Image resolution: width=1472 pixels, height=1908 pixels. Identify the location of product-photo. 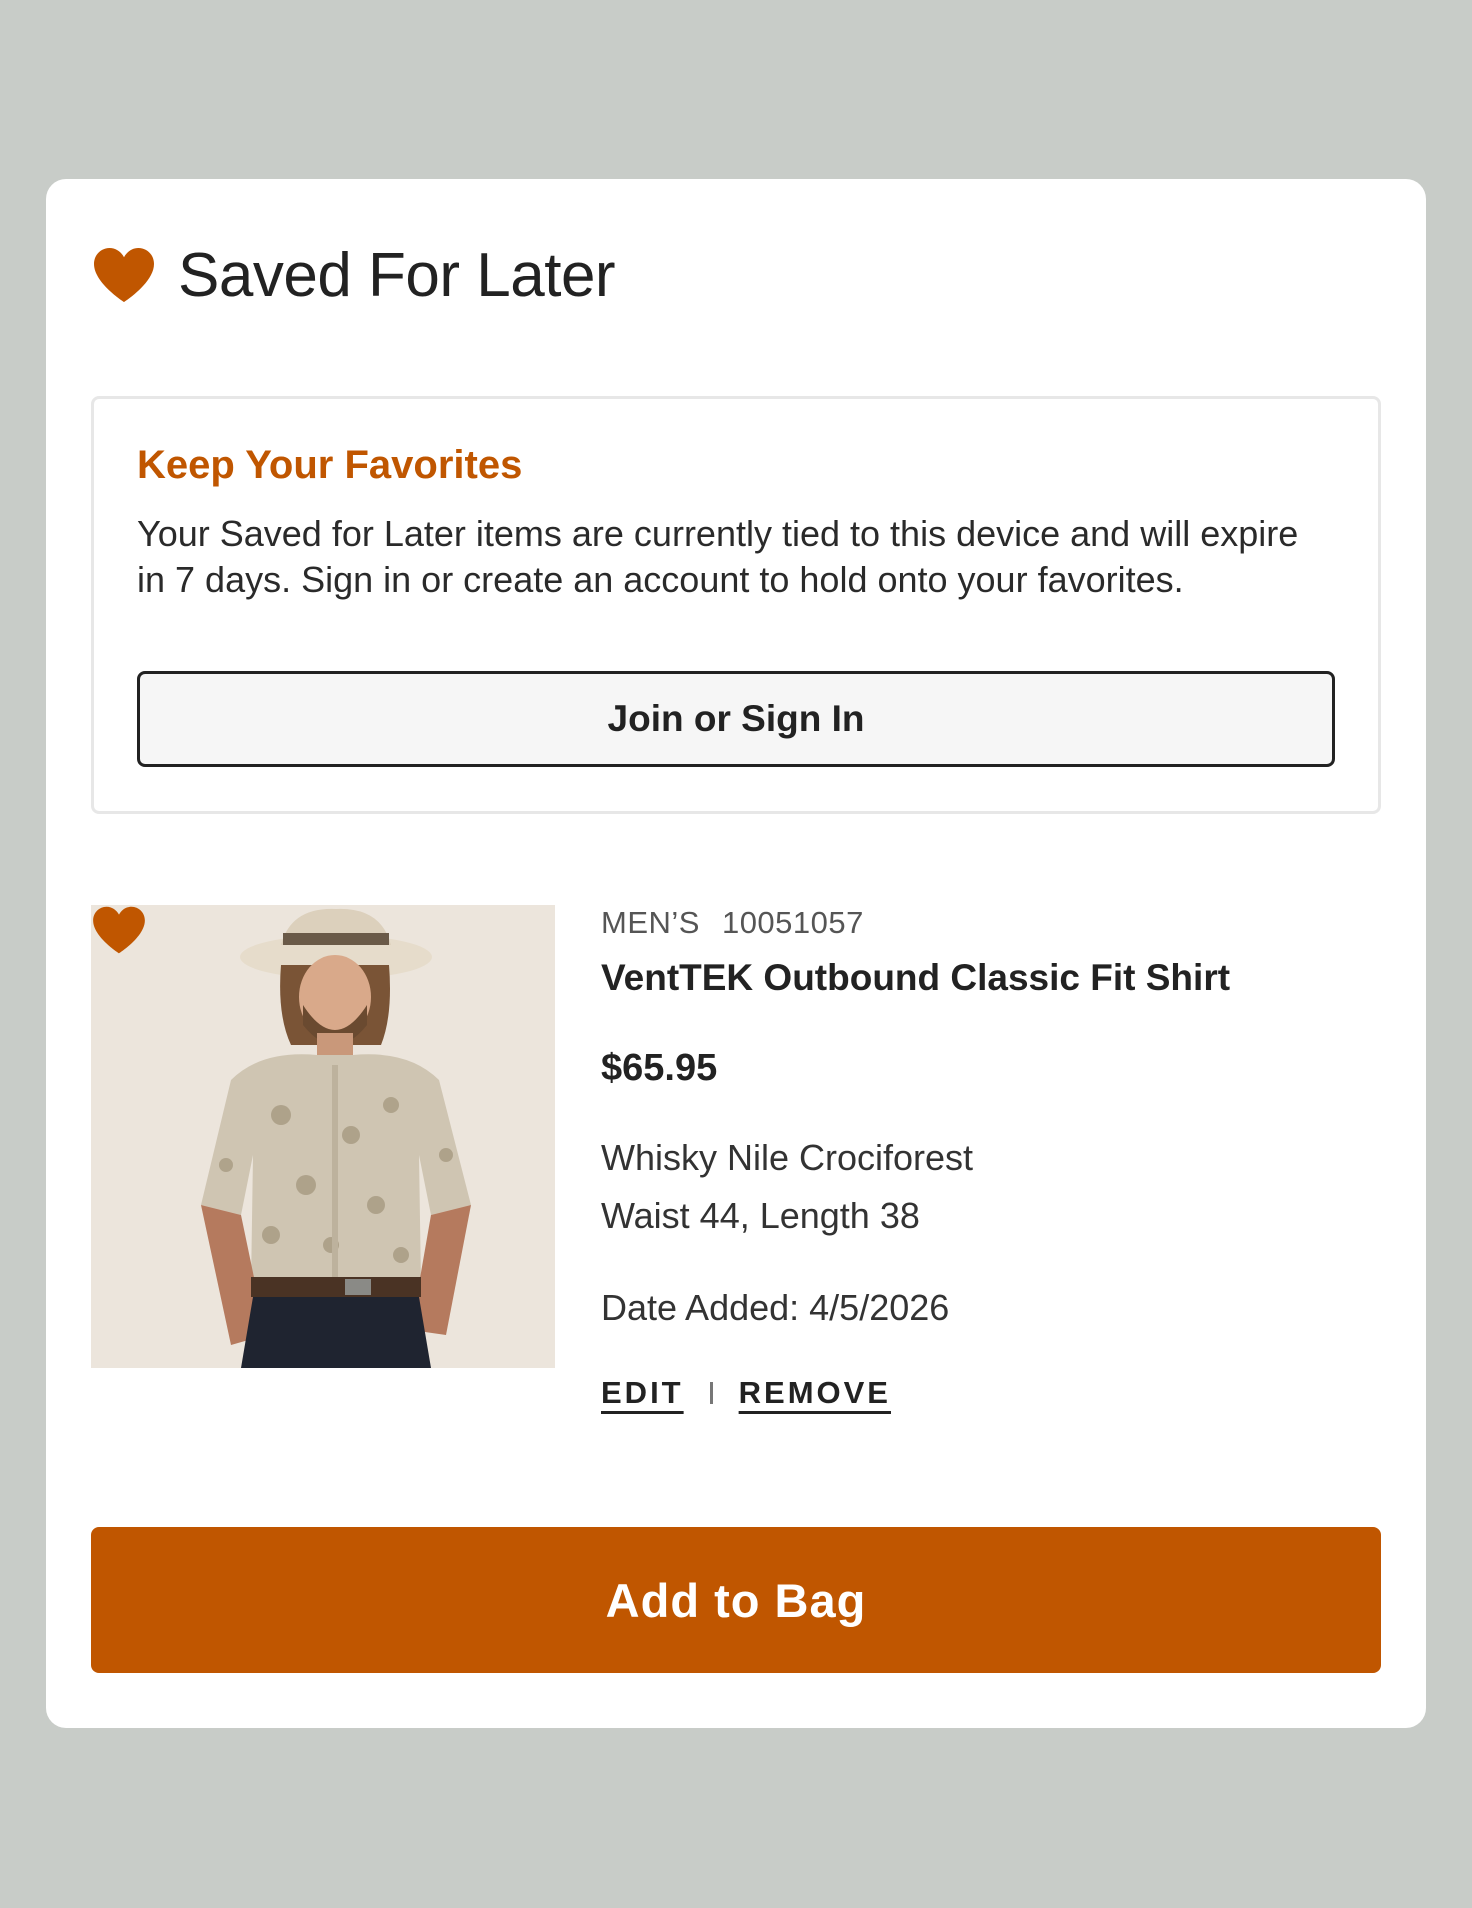
(323, 1136).